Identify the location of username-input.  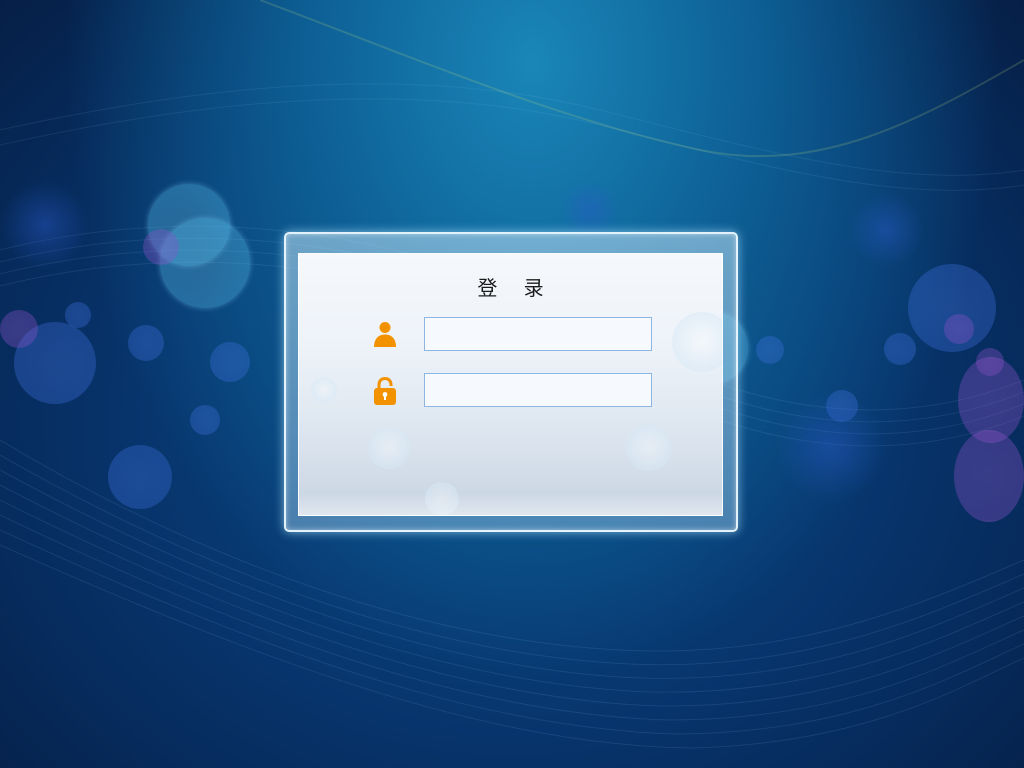
(538, 334).